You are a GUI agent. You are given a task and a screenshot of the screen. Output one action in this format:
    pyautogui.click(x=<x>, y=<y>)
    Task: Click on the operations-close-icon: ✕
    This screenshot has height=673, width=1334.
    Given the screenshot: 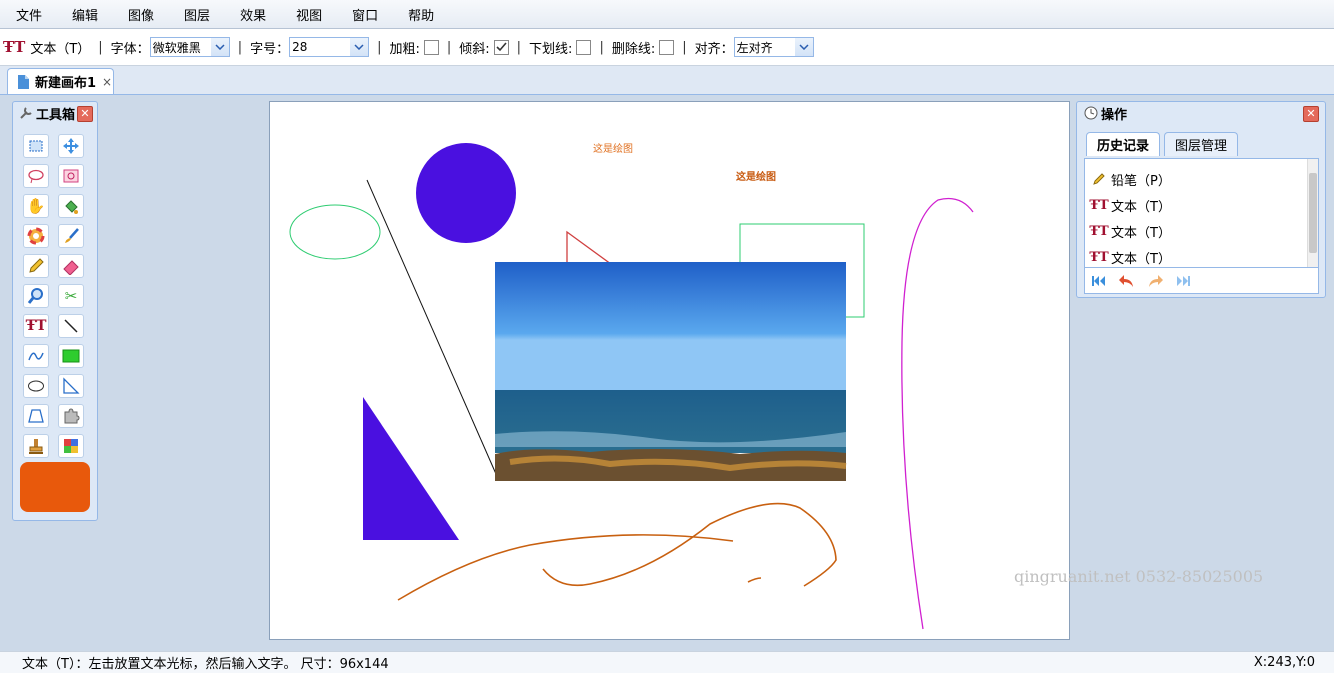 What is the action you would take?
    pyautogui.click(x=1311, y=114)
    